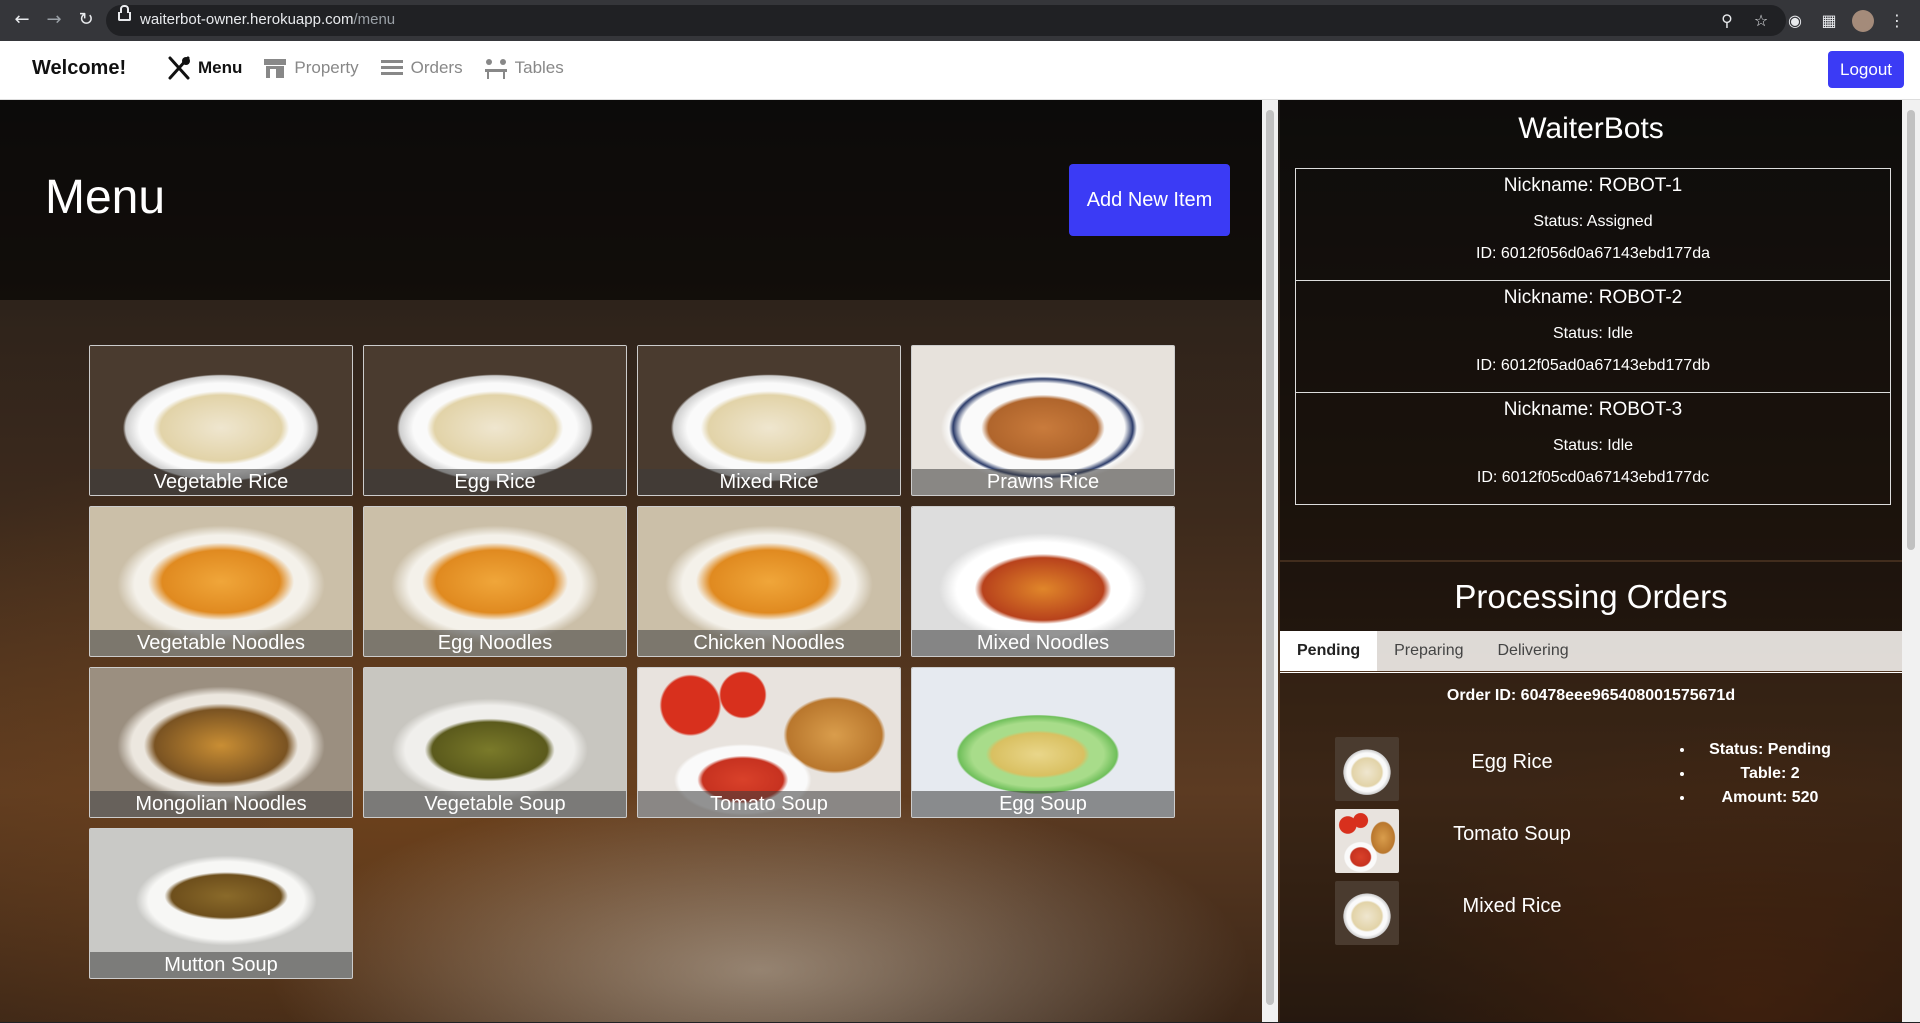 Image resolution: width=1920 pixels, height=1023 pixels. I want to click on menu-item-name: Egg Soup, so click(1043, 804).